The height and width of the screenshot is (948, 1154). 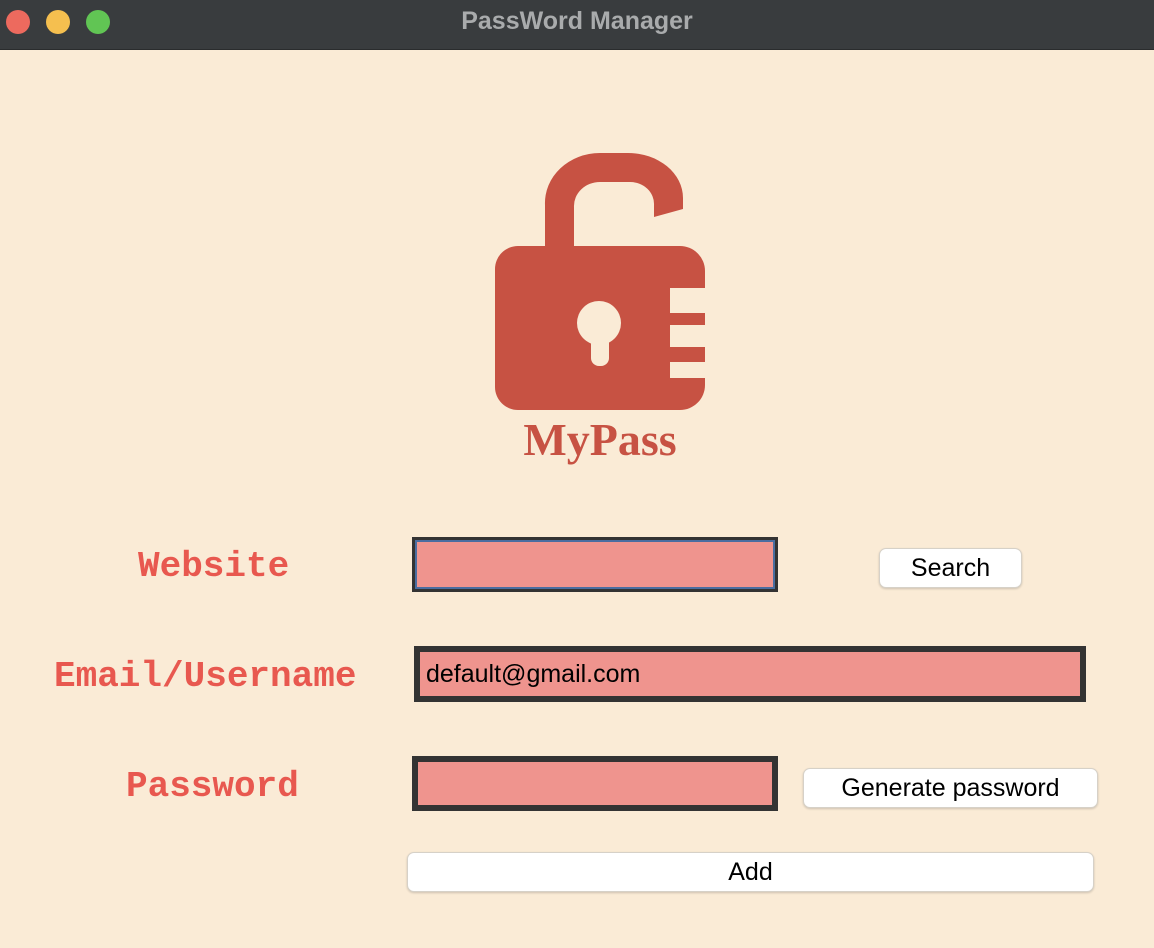 What do you see at coordinates (600, 308) in the screenshot?
I see `mypass-lock-logo: MyPass` at bounding box center [600, 308].